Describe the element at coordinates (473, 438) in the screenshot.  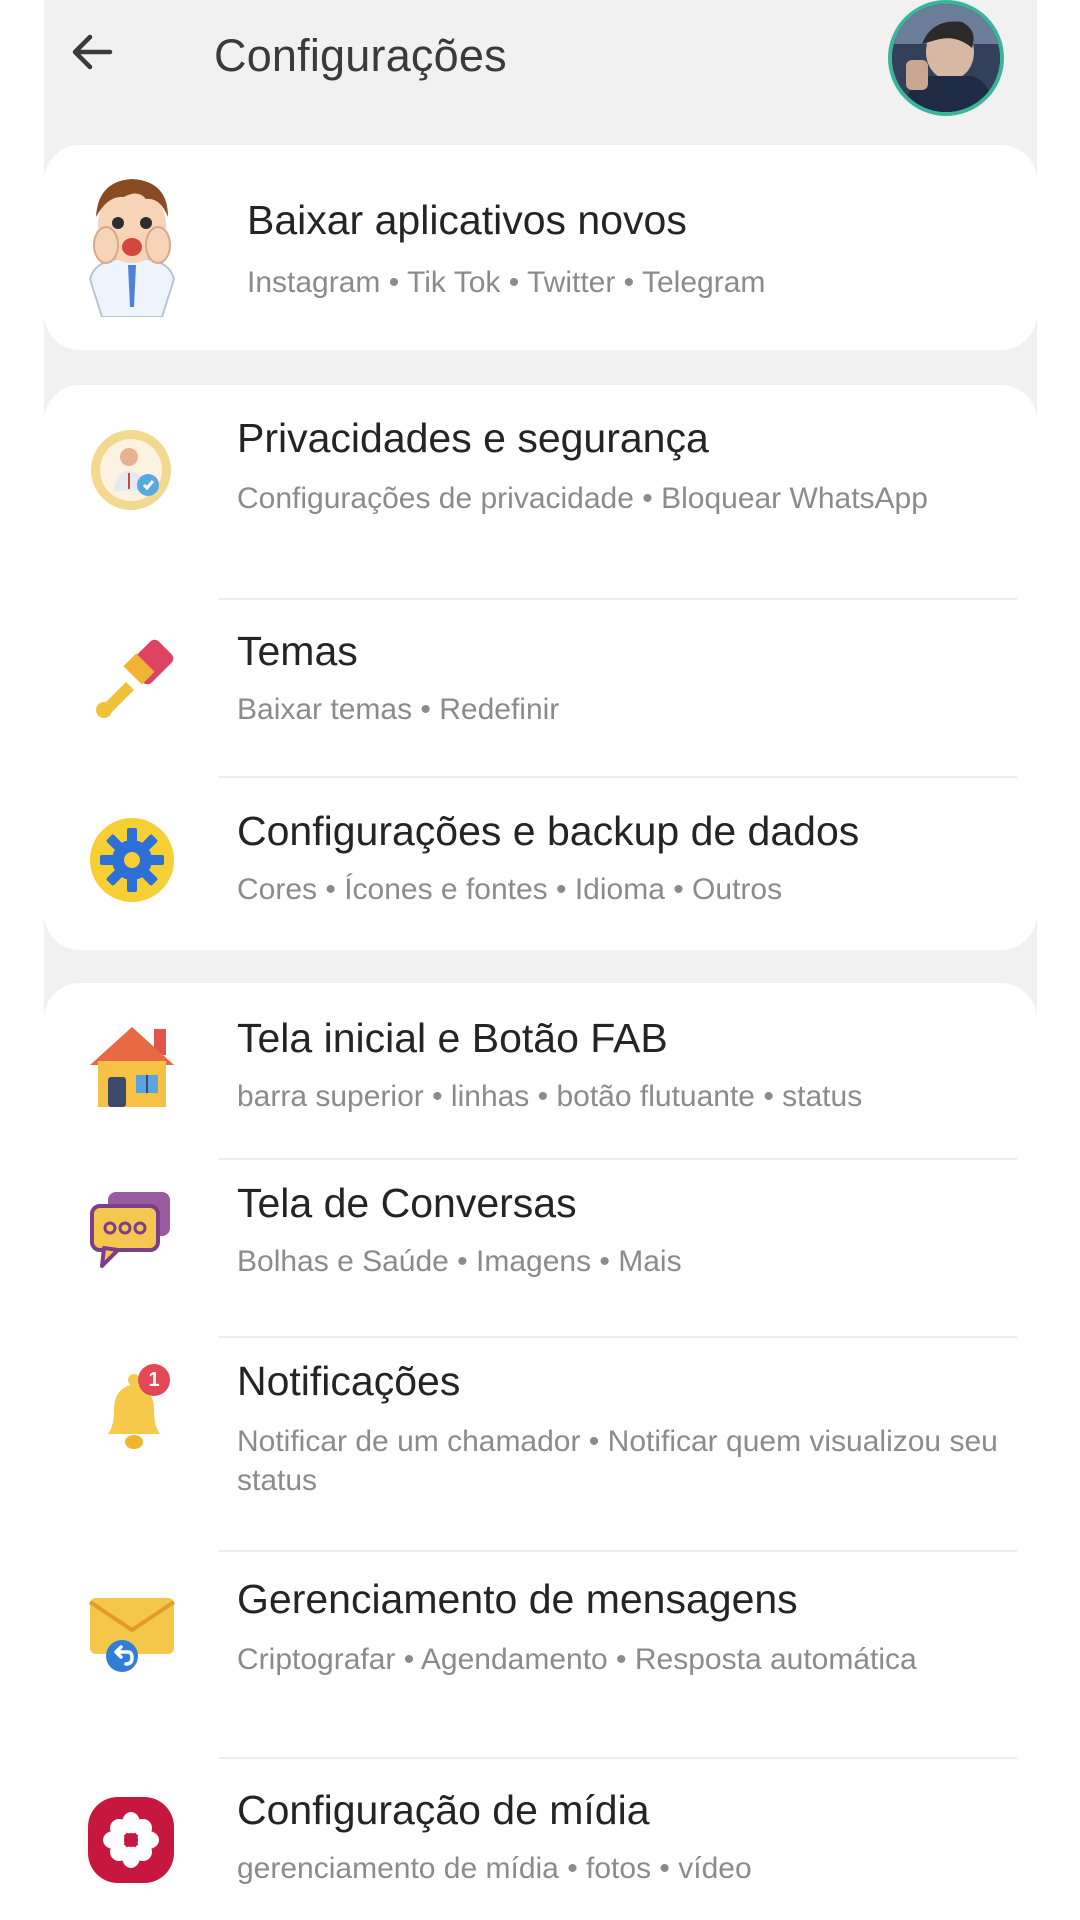
I see `privacy-security-label: Privacidades e segurança` at that location.